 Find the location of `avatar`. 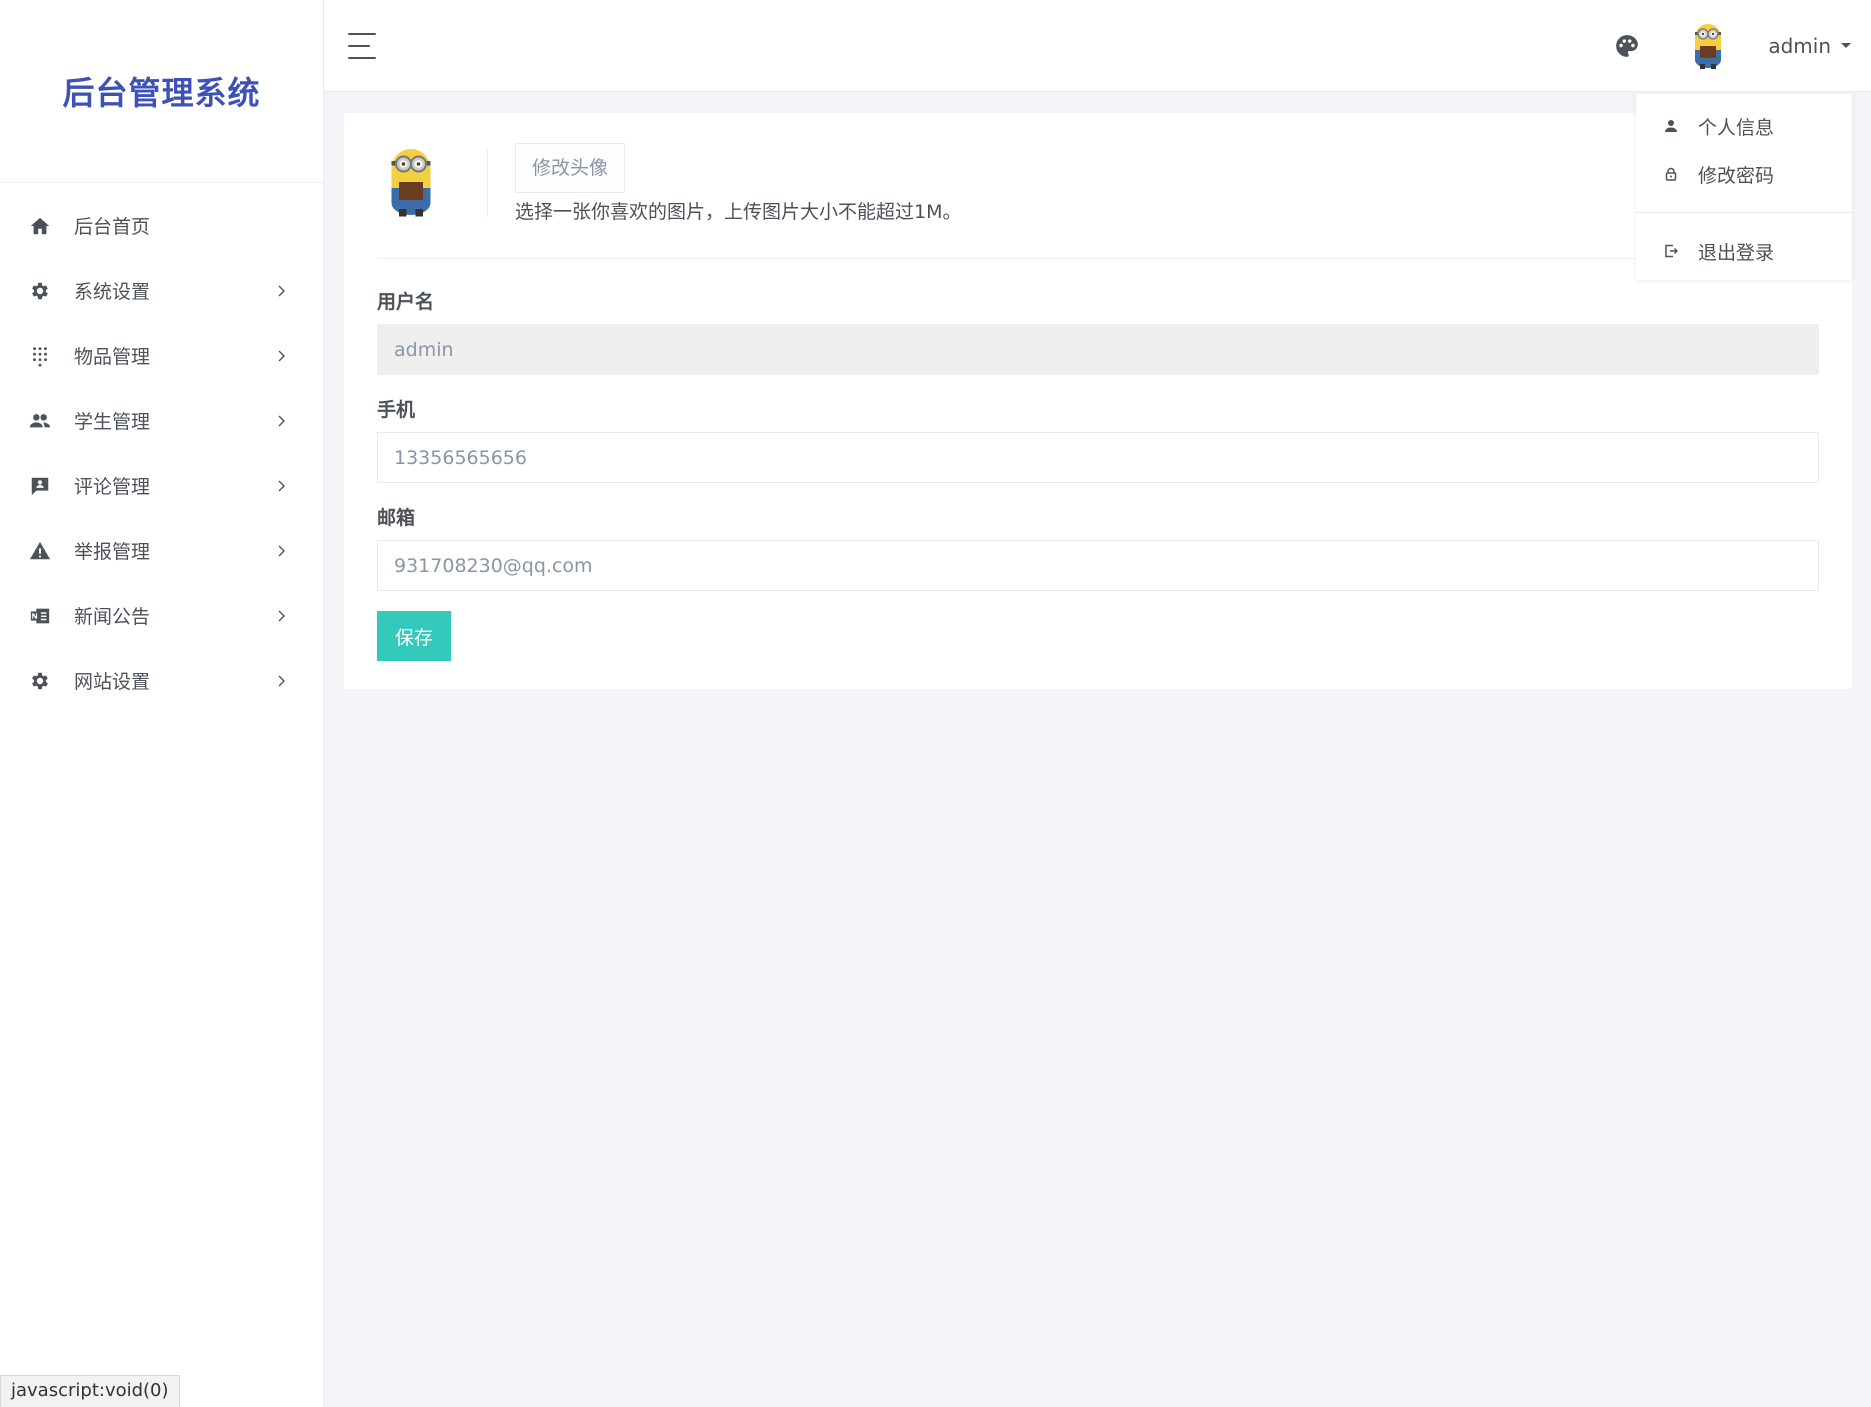

avatar is located at coordinates (1708, 46).